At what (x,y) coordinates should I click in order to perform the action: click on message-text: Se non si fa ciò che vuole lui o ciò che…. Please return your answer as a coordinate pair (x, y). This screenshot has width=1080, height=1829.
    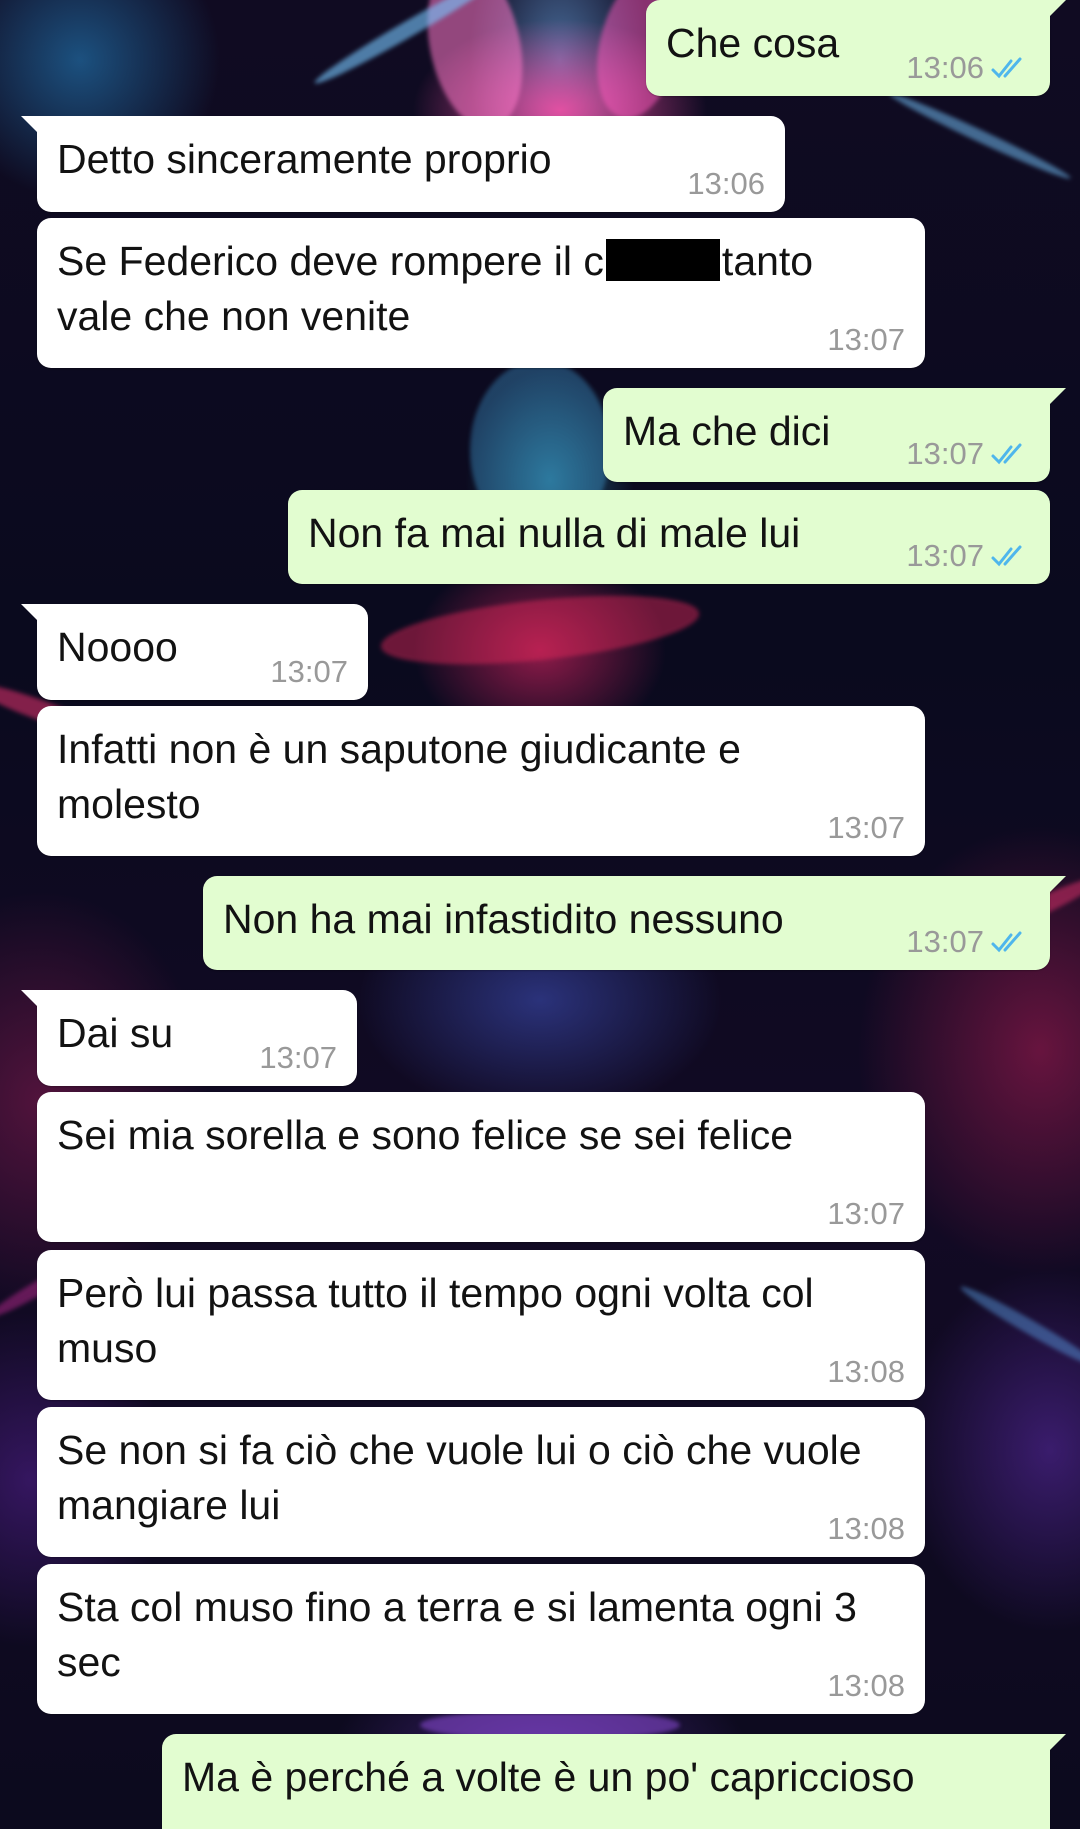
    Looking at the image, I should click on (459, 1477).